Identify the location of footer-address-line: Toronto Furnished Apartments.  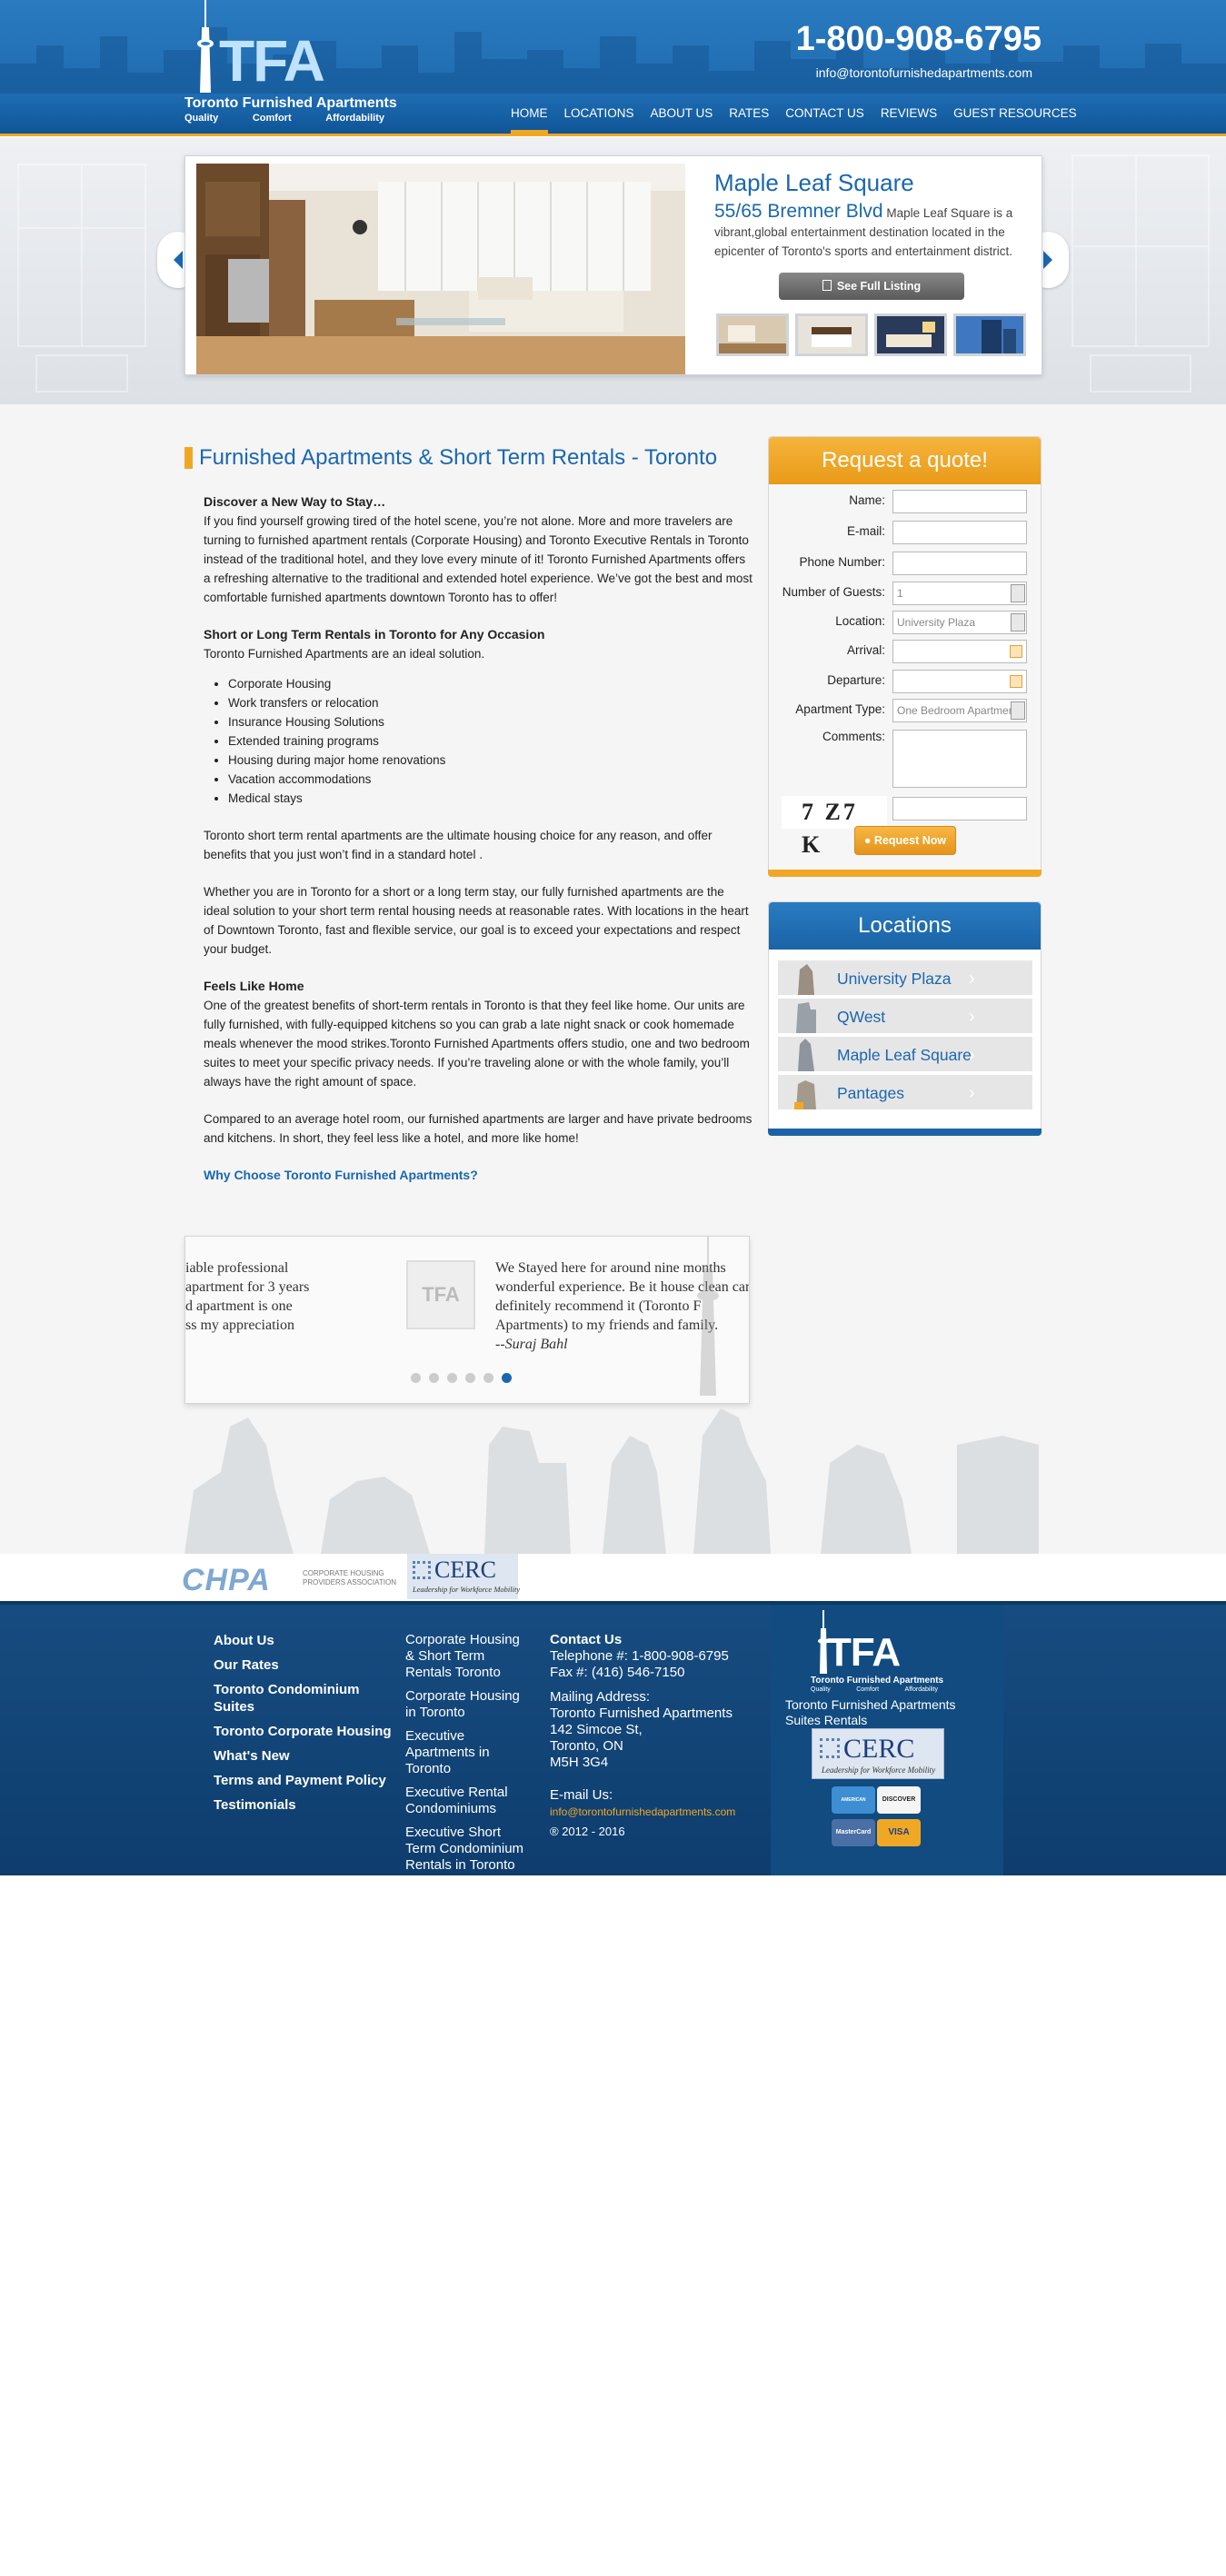
(641, 1713).